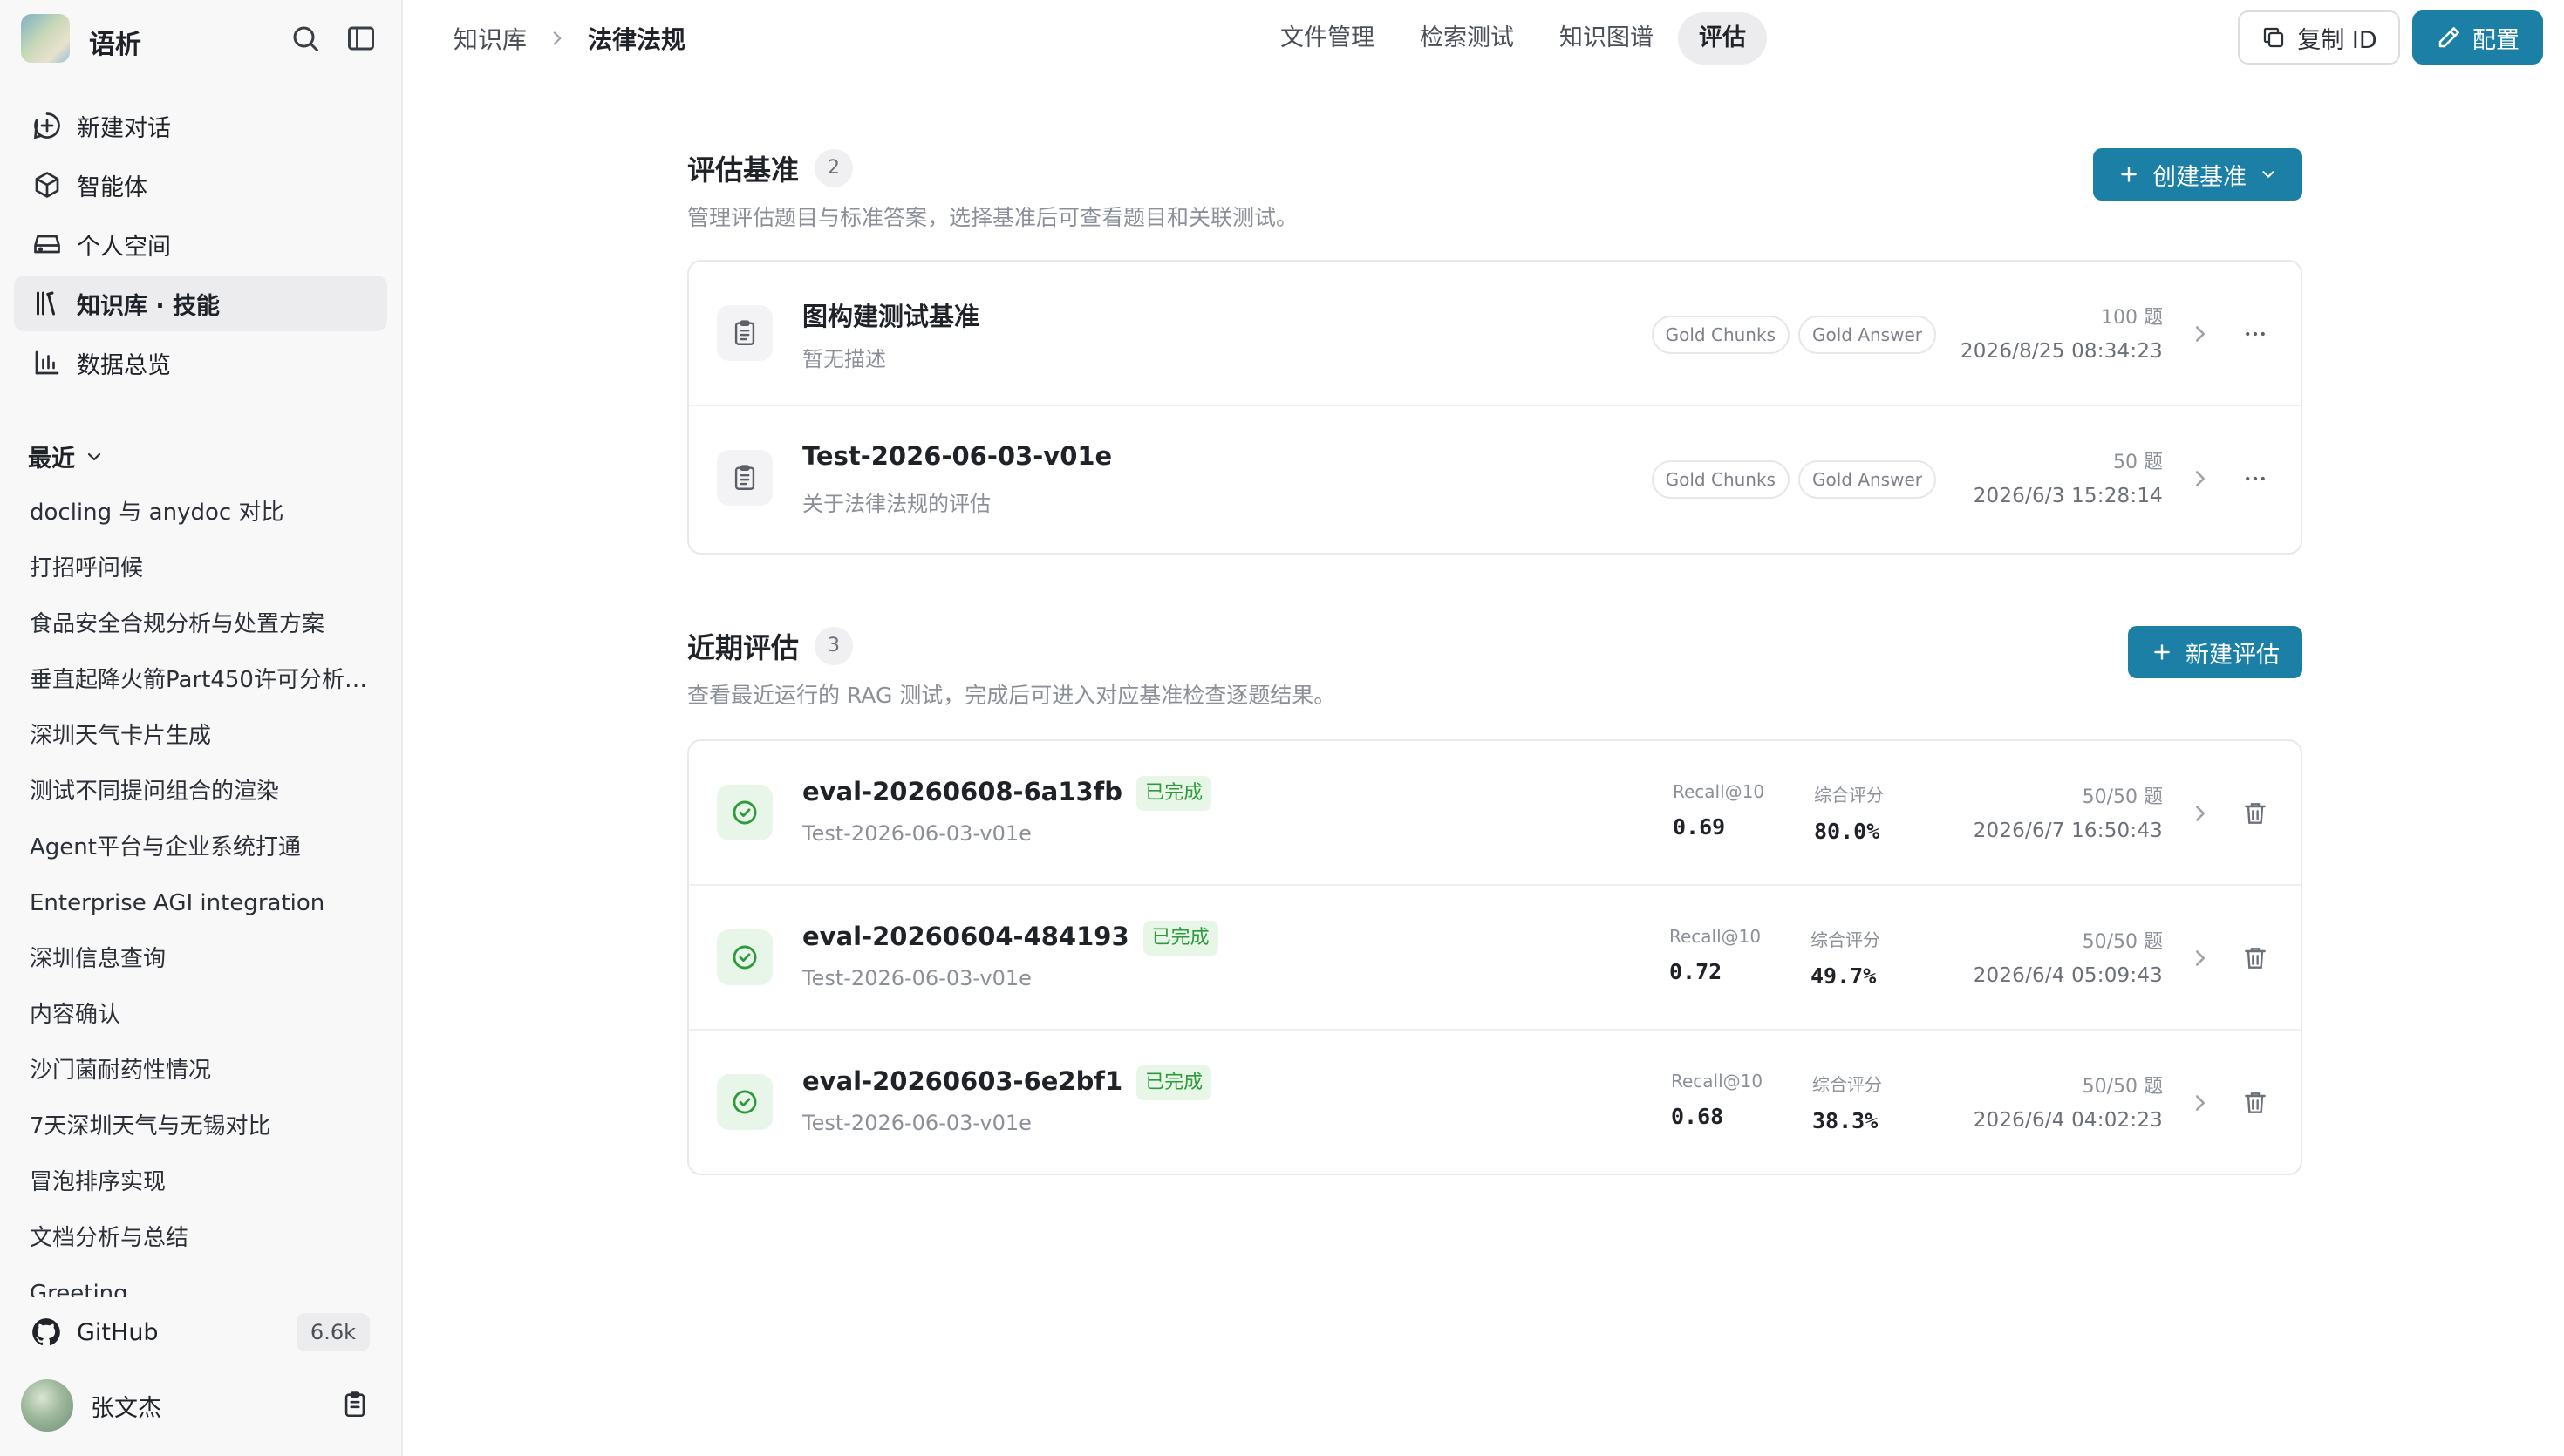 This screenshot has width=2564, height=1456. I want to click on clipboard-icon, so click(355, 1404).